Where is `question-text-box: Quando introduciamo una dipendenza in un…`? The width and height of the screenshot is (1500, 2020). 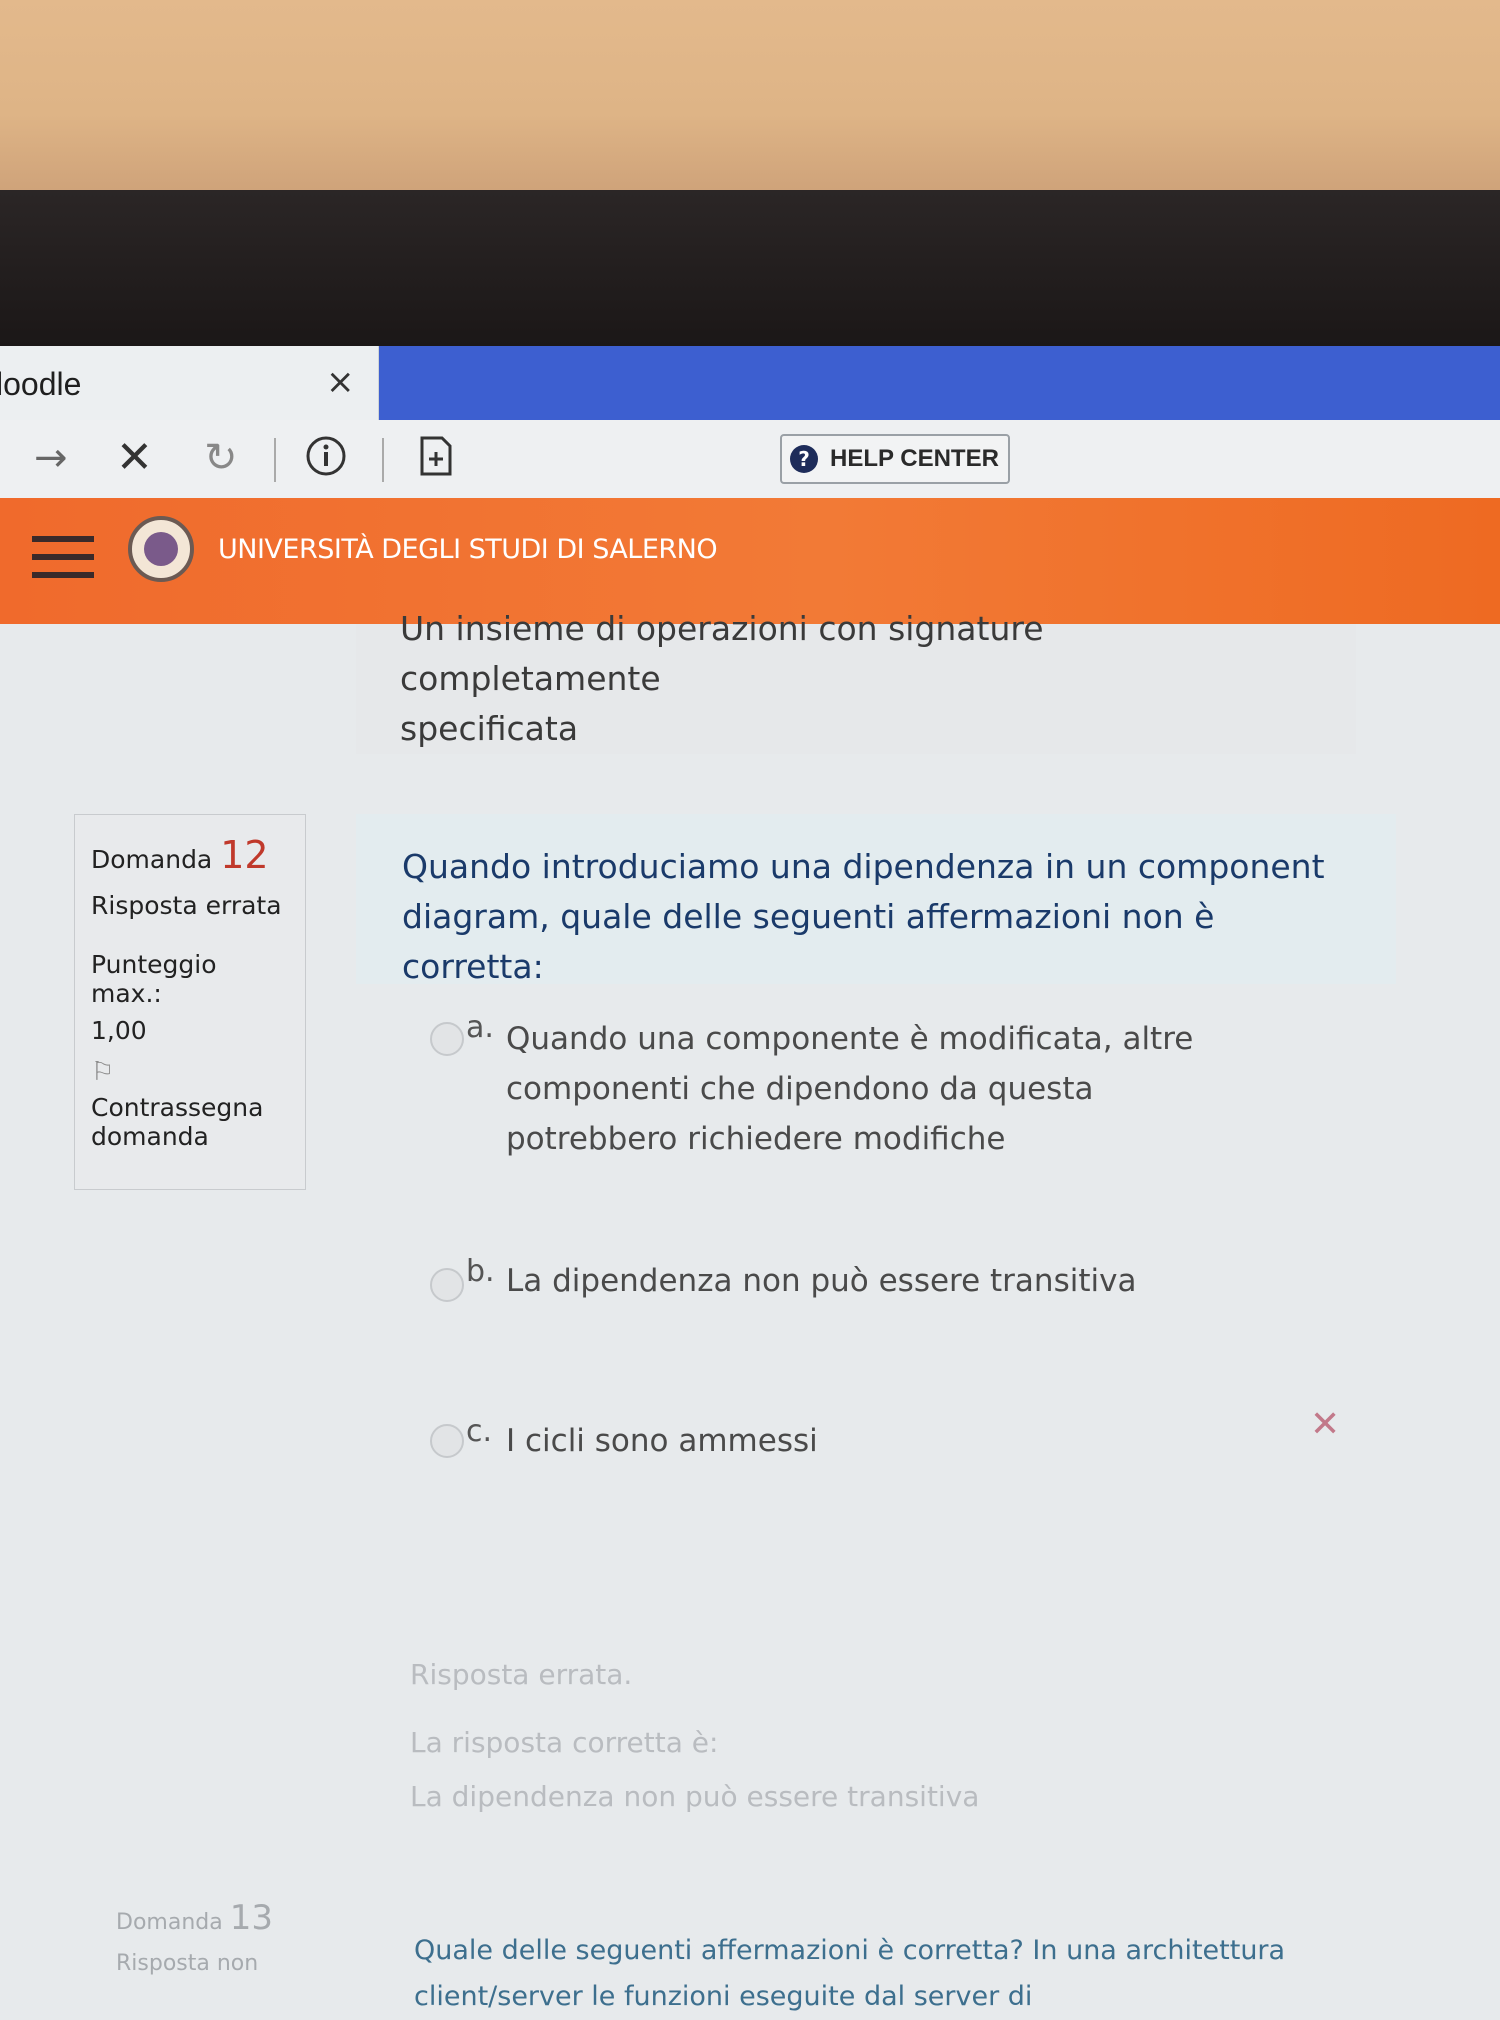 question-text-box: Quando introduciamo una dipendenza in un… is located at coordinates (876, 900).